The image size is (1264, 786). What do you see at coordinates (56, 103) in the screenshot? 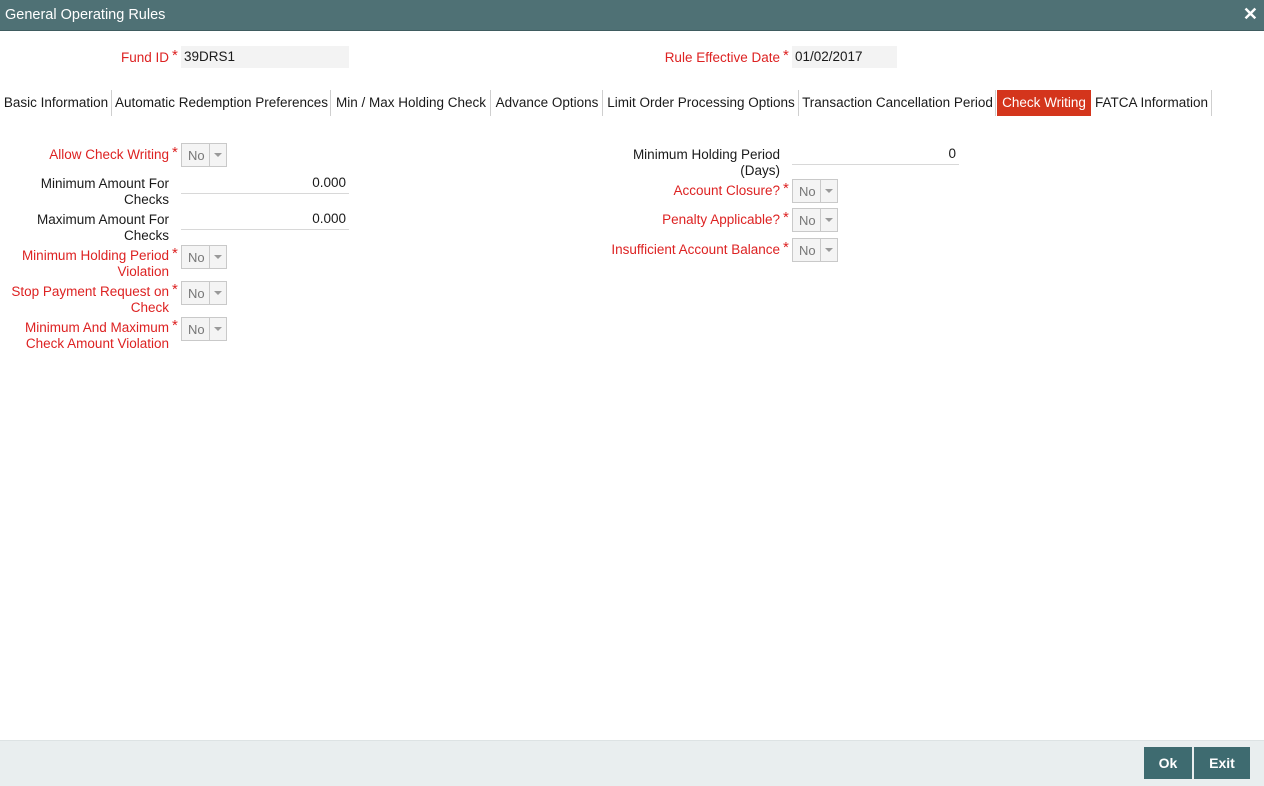
I see `tab-basic-information: Basic Information` at bounding box center [56, 103].